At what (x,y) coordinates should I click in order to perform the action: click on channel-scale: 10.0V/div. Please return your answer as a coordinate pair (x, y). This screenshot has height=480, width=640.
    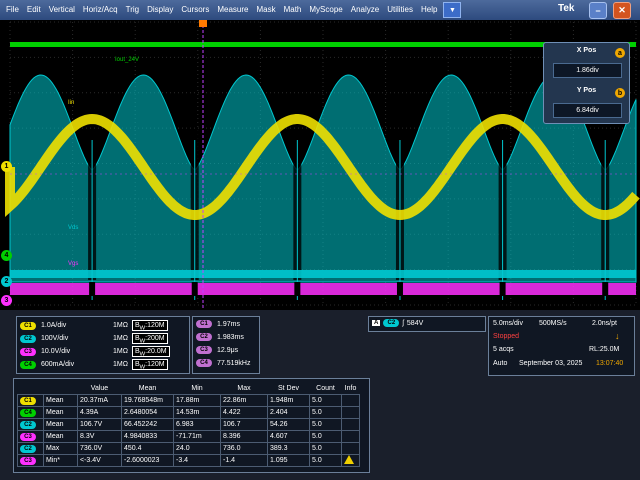
    Looking at the image, I should click on (56, 351).